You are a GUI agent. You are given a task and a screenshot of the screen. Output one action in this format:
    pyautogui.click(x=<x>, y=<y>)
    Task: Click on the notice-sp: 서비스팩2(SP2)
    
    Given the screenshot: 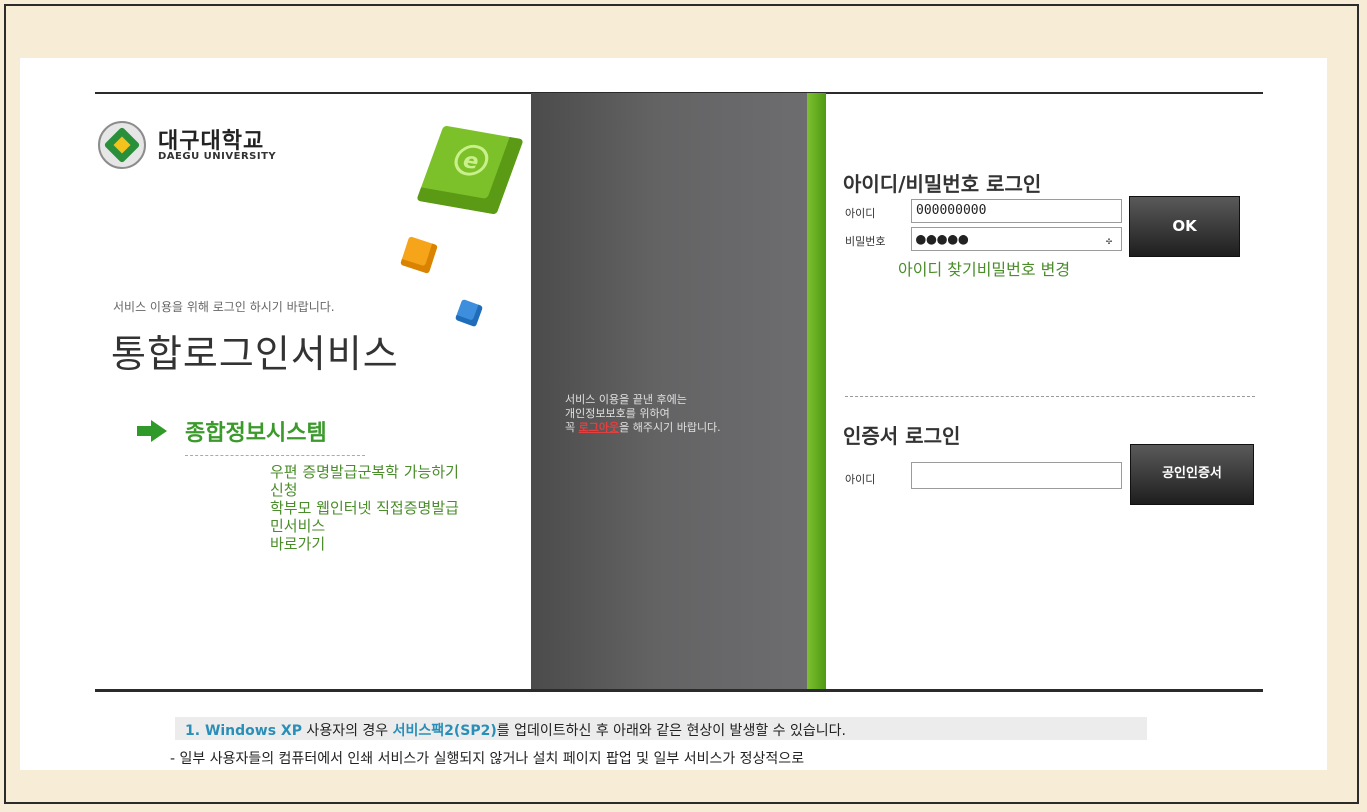 What is the action you would take?
    pyautogui.click(x=444, y=731)
    